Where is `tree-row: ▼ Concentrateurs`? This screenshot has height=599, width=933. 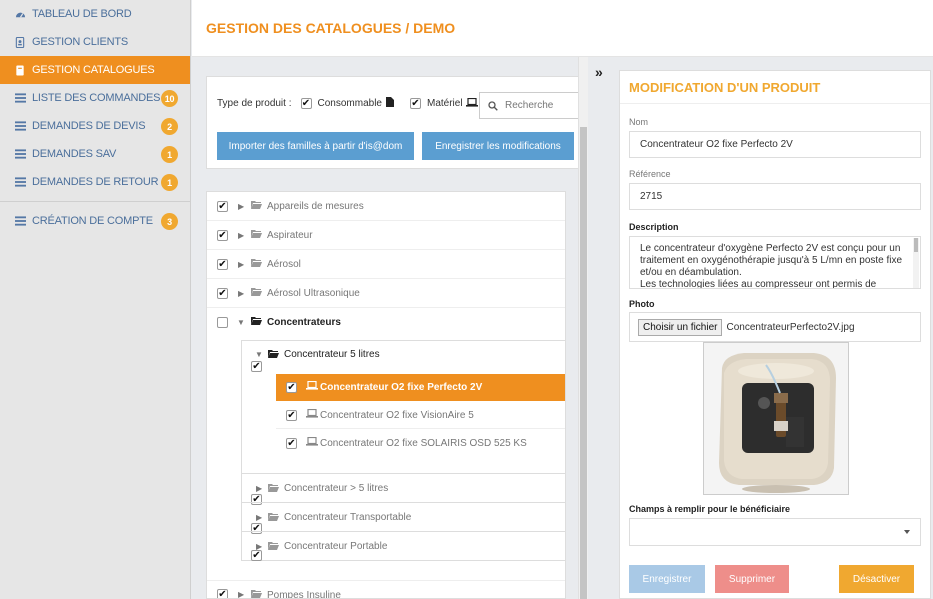 tree-row: ▼ Concentrateurs is located at coordinates (386, 322).